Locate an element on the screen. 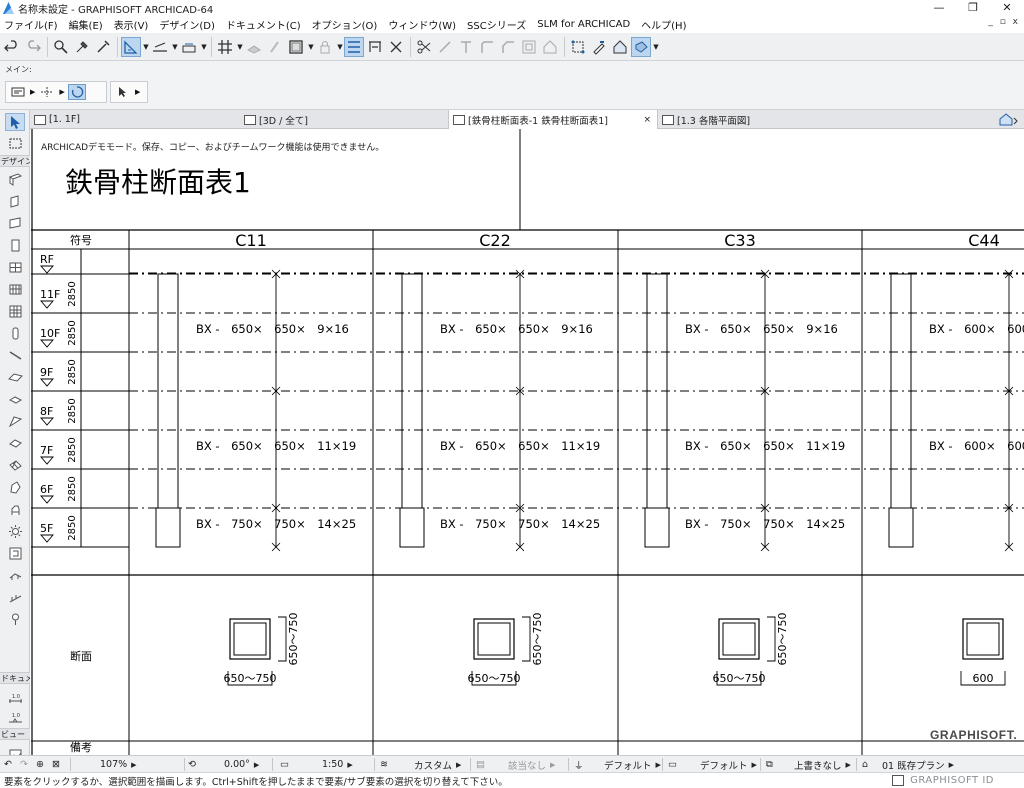 The height and width of the screenshot is (788, 1024). layer-icon is located at coordinates (18, 92).